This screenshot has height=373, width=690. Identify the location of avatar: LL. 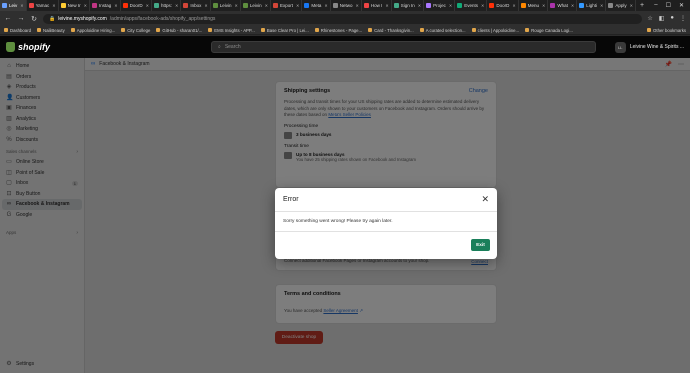
(620, 47).